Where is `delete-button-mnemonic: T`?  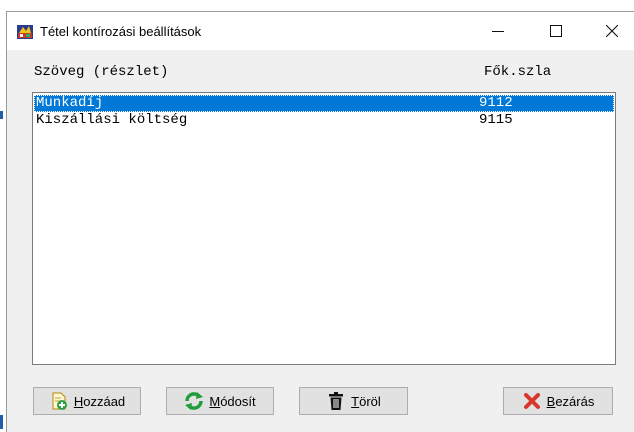
delete-button-mnemonic: T is located at coordinates (355, 401).